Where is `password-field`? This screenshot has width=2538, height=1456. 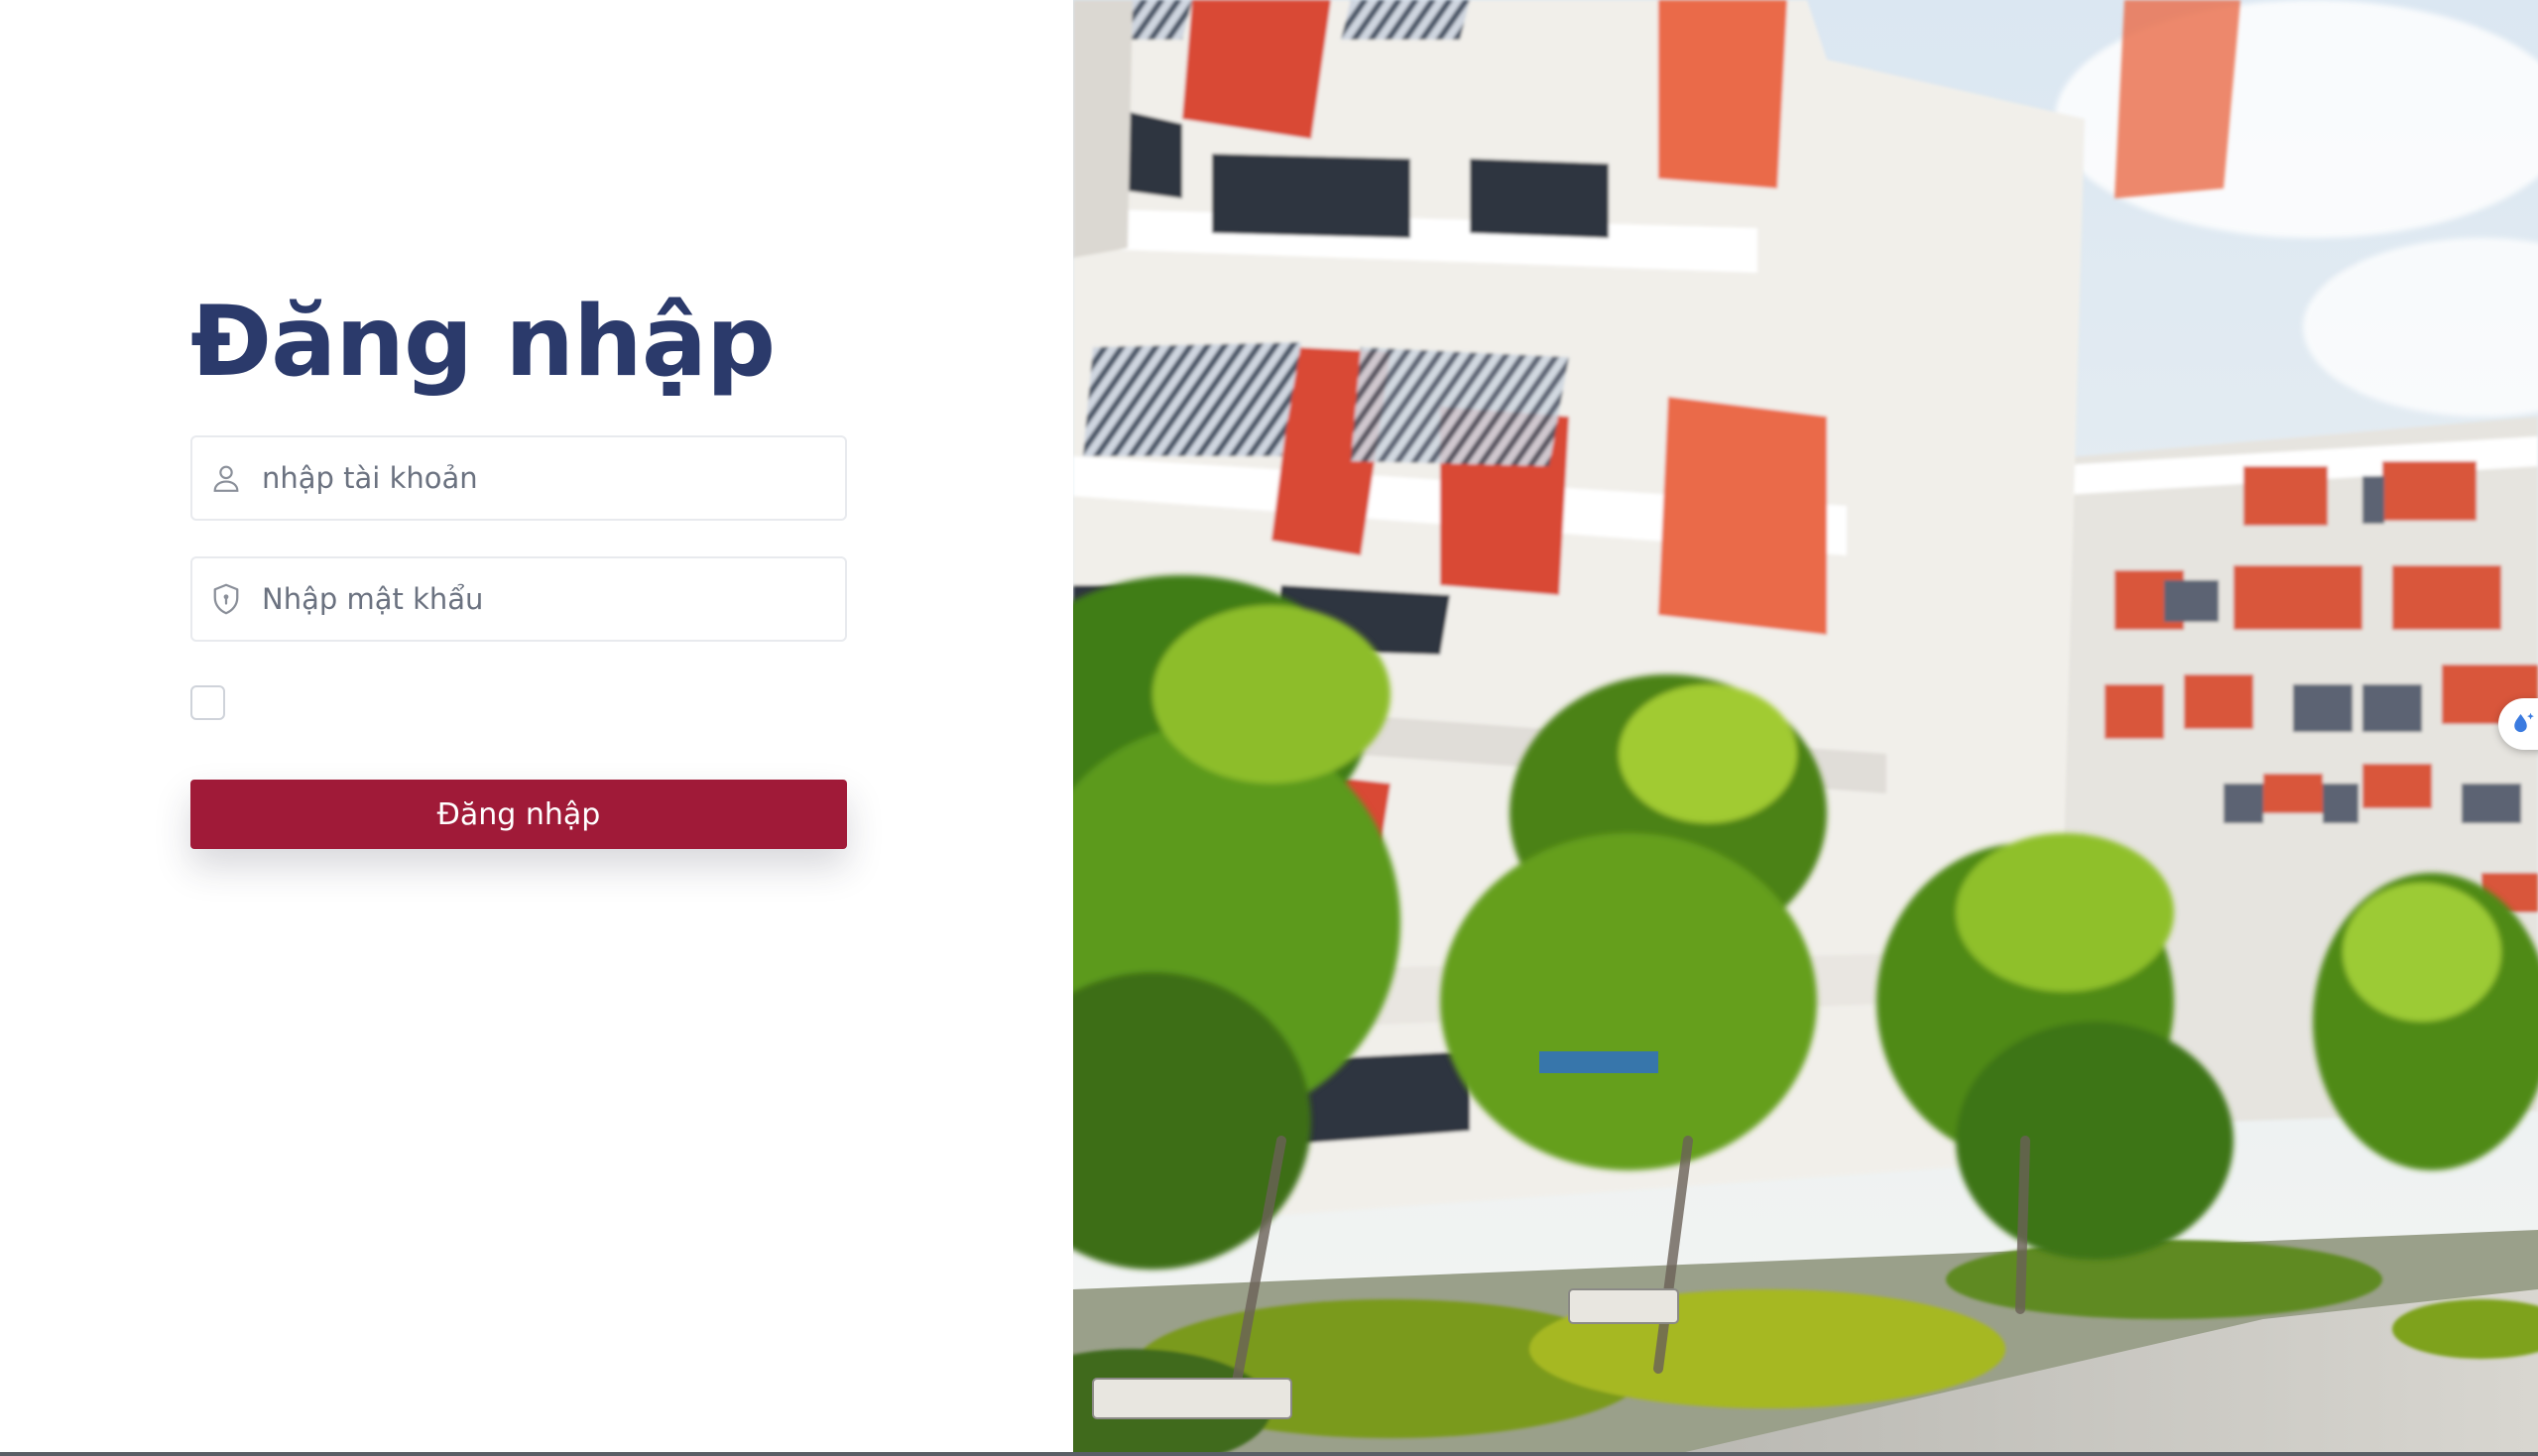
password-field is located at coordinates (518, 599).